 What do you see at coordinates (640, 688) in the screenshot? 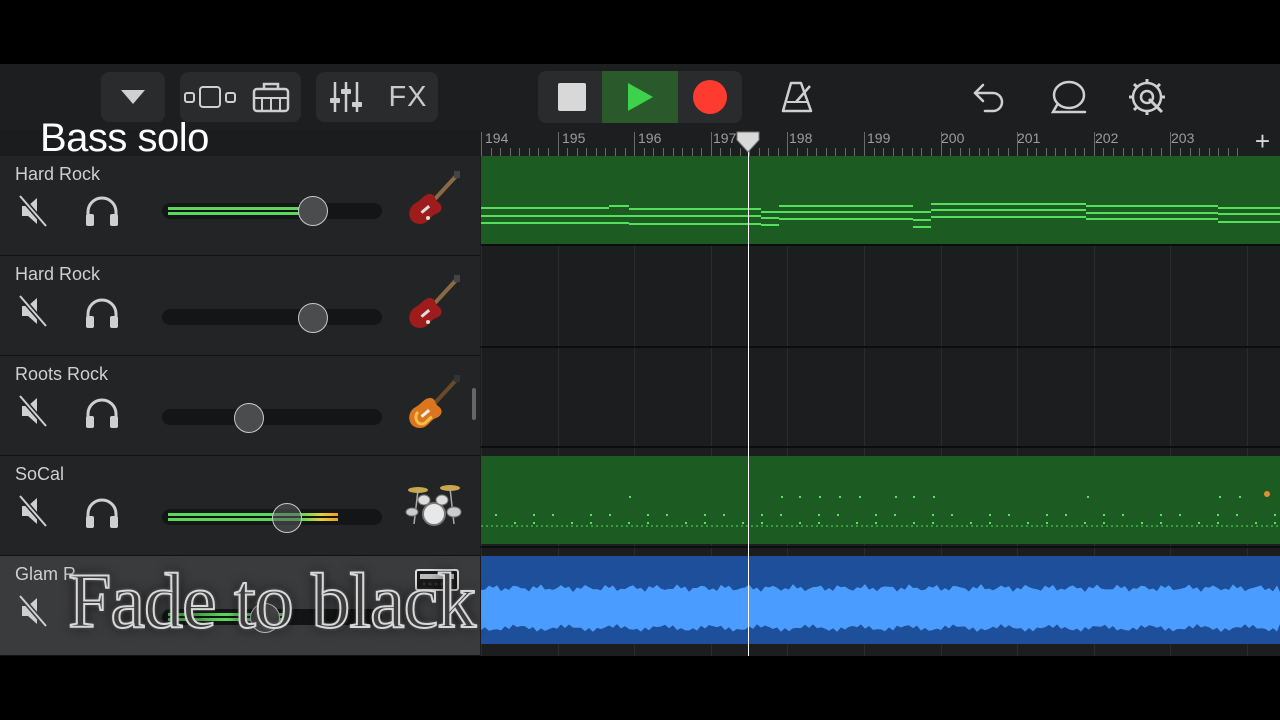
I see `letterbox-bottom` at bounding box center [640, 688].